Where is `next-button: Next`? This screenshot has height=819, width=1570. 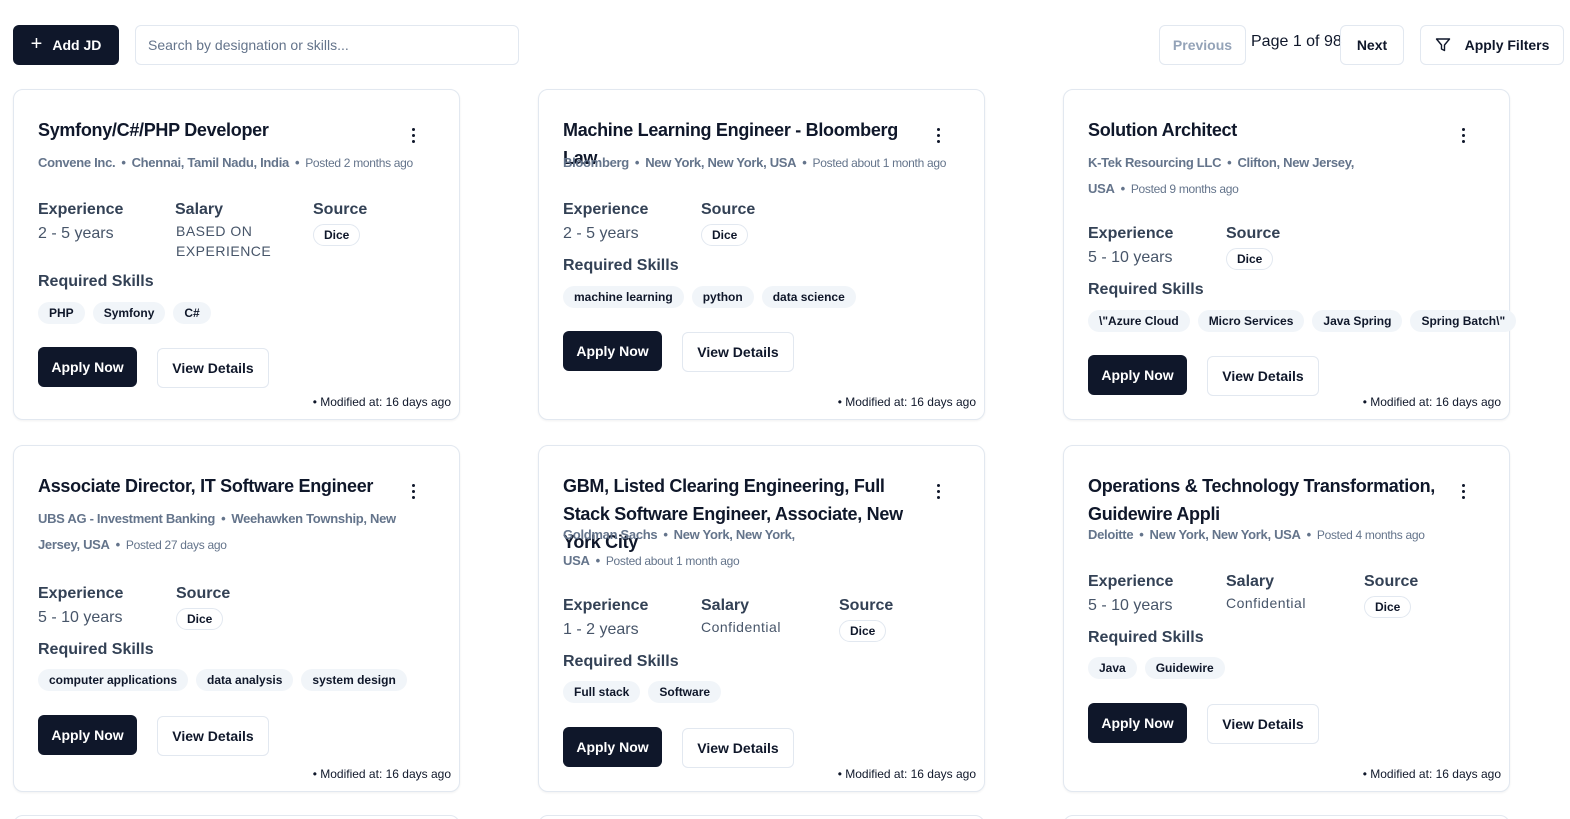 next-button: Next is located at coordinates (1372, 45).